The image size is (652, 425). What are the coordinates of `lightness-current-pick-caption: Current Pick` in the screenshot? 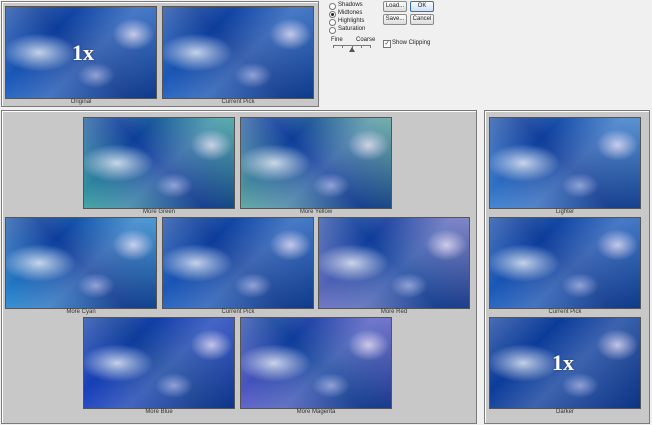 It's located at (565, 312).